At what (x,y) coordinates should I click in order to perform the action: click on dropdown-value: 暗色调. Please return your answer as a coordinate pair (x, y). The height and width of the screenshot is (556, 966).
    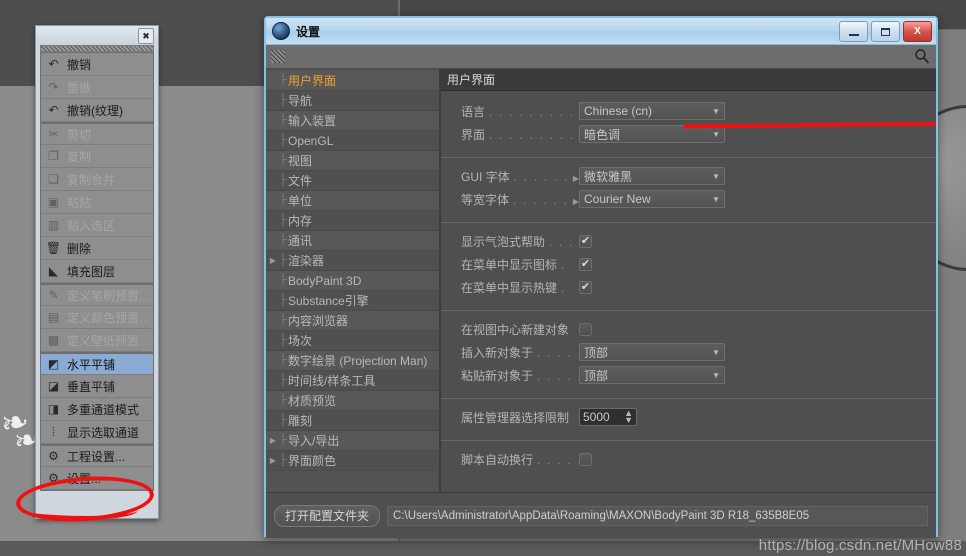
    Looking at the image, I should click on (602, 134).